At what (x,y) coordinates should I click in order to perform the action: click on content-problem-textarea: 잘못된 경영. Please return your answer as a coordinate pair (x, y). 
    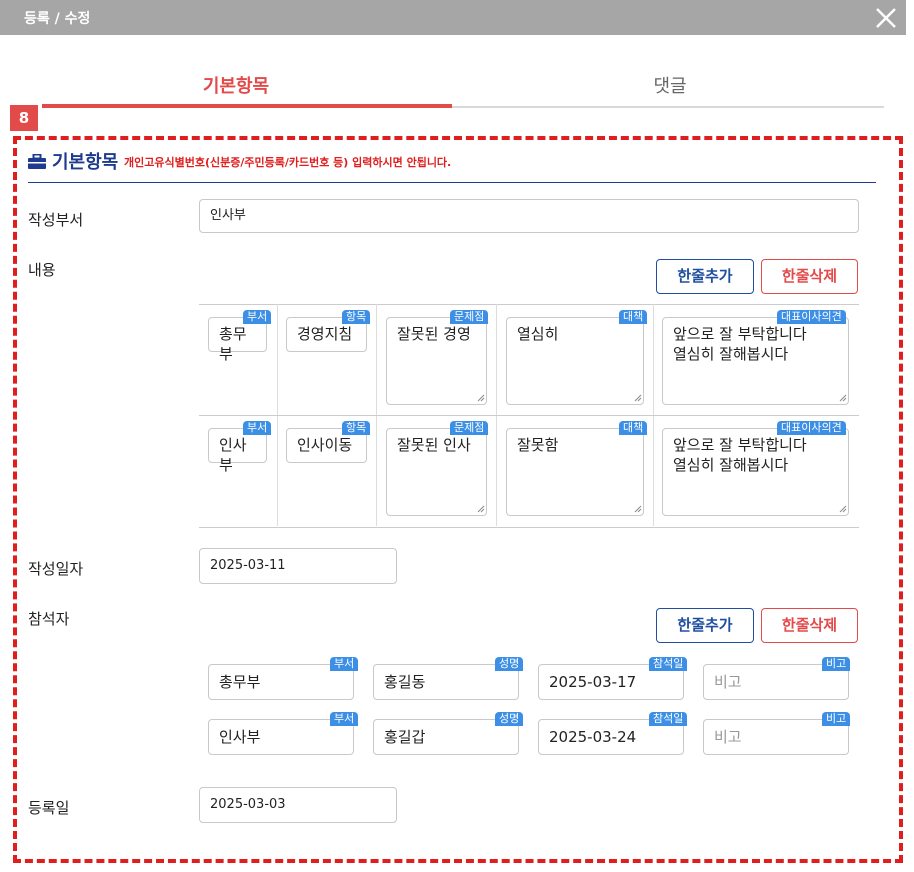
    Looking at the image, I should click on (436, 361).